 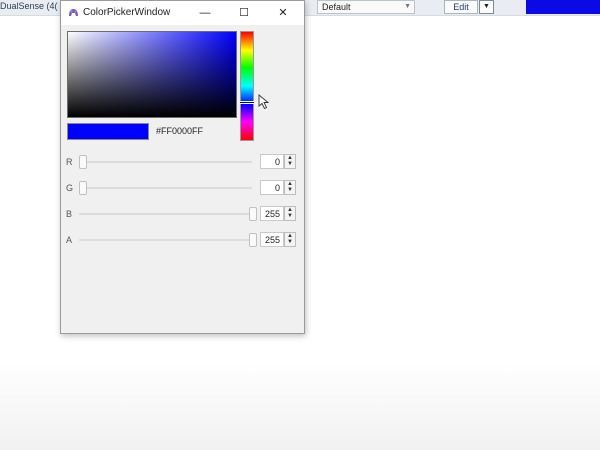 What do you see at coordinates (244, 13) in the screenshot?
I see `maximize-button: ☐` at bounding box center [244, 13].